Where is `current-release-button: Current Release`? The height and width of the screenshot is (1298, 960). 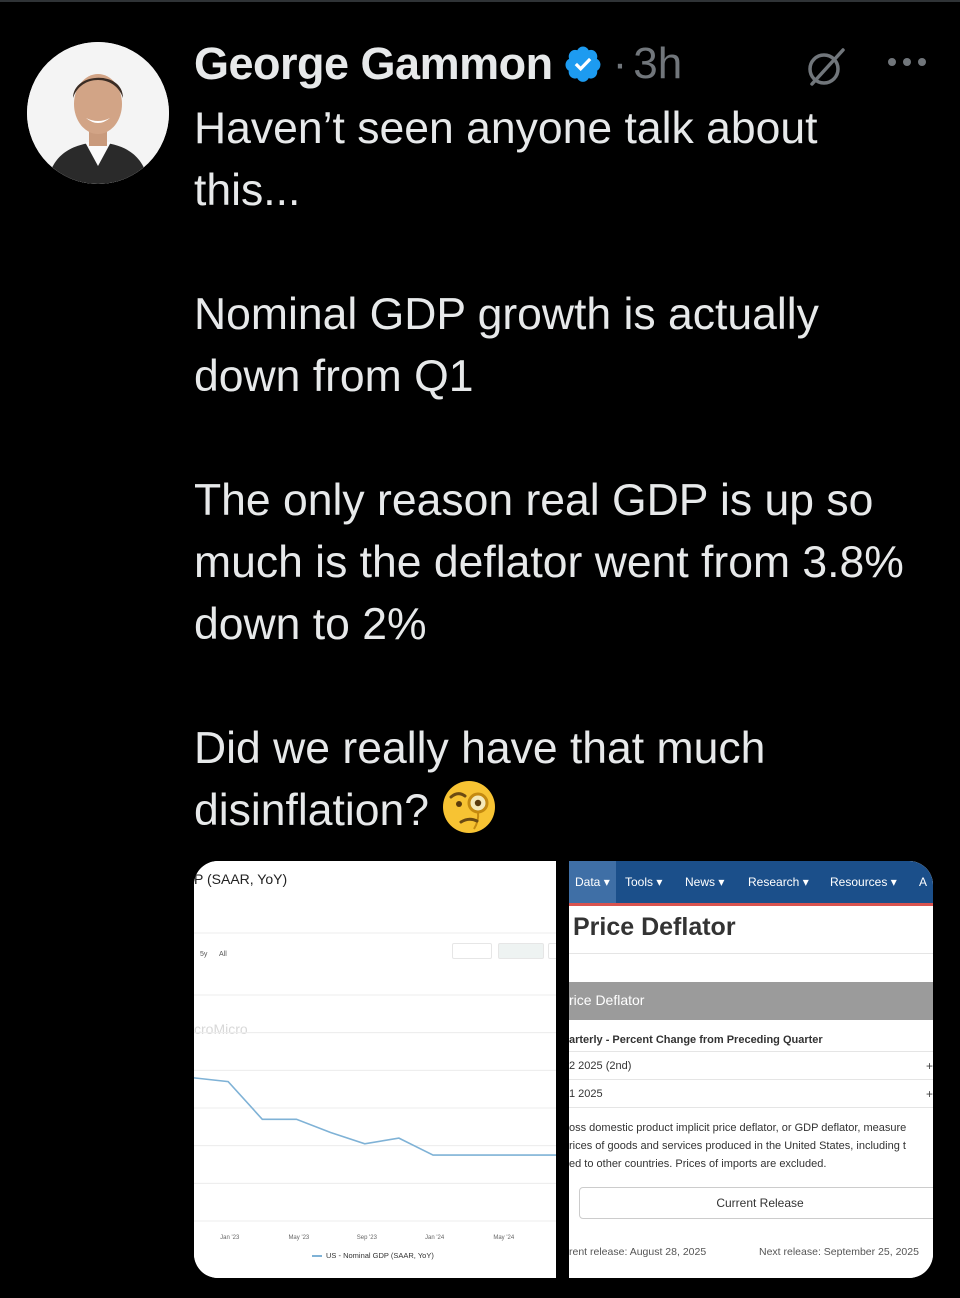 current-release-button: Current Release is located at coordinates (756, 1203).